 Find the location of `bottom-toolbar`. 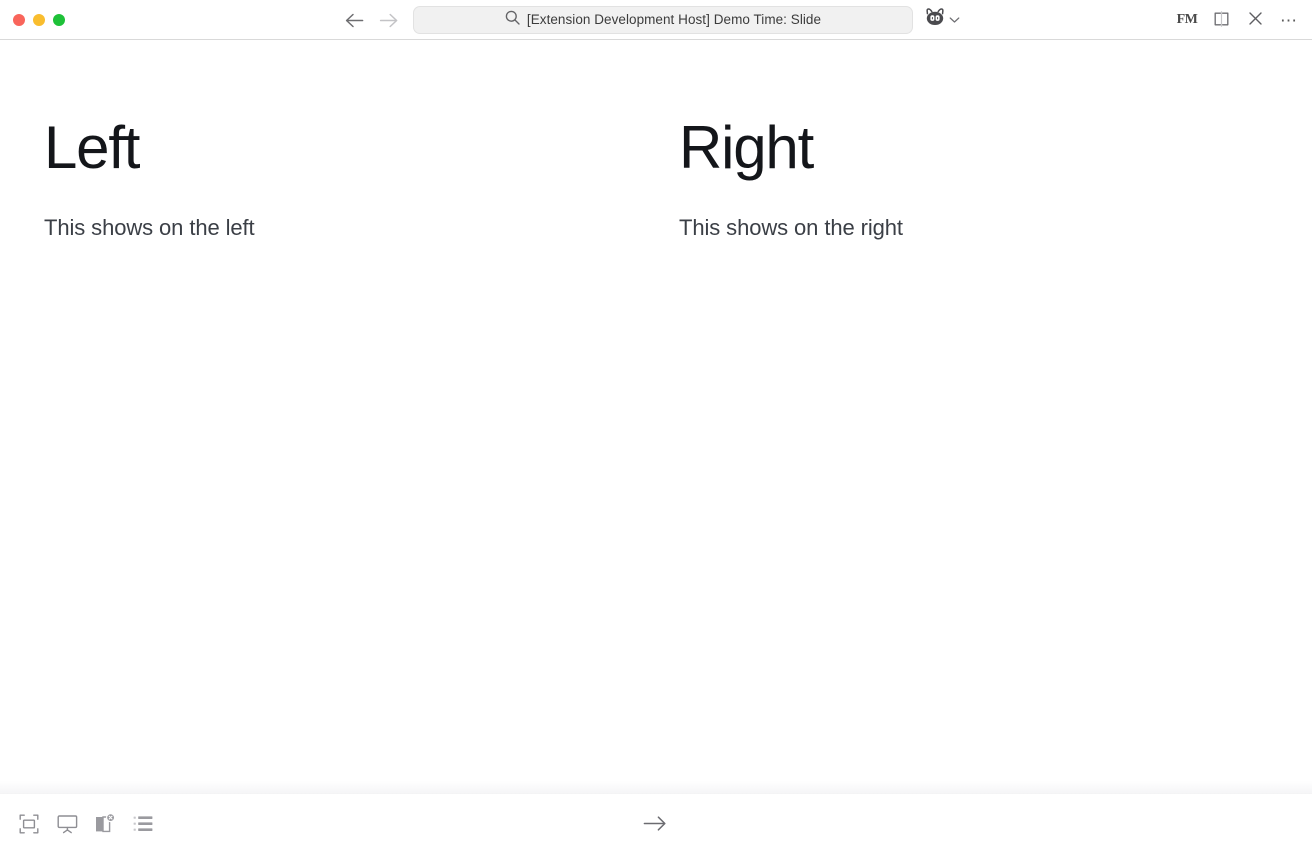

bottom-toolbar is located at coordinates (656, 818).